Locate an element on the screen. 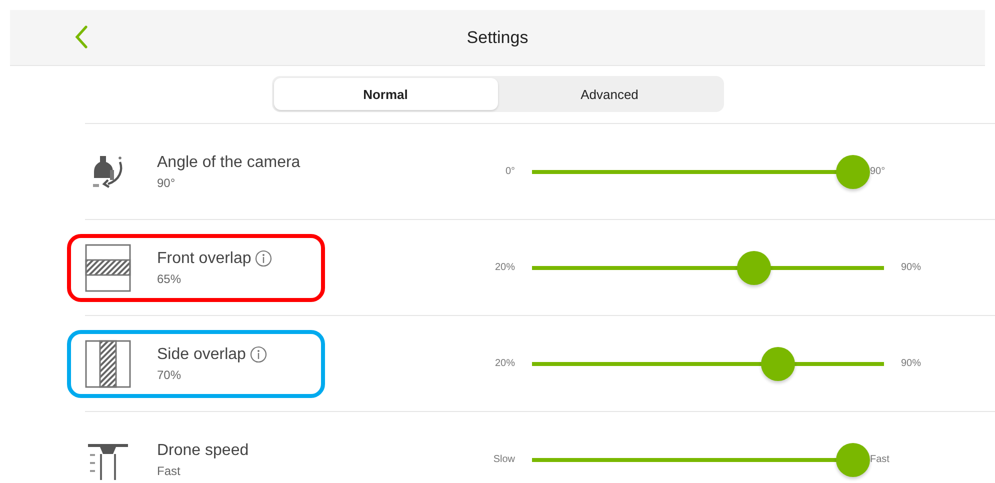 The height and width of the screenshot is (483, 995). side-overlap-icon is located at coordinates (108, 364).